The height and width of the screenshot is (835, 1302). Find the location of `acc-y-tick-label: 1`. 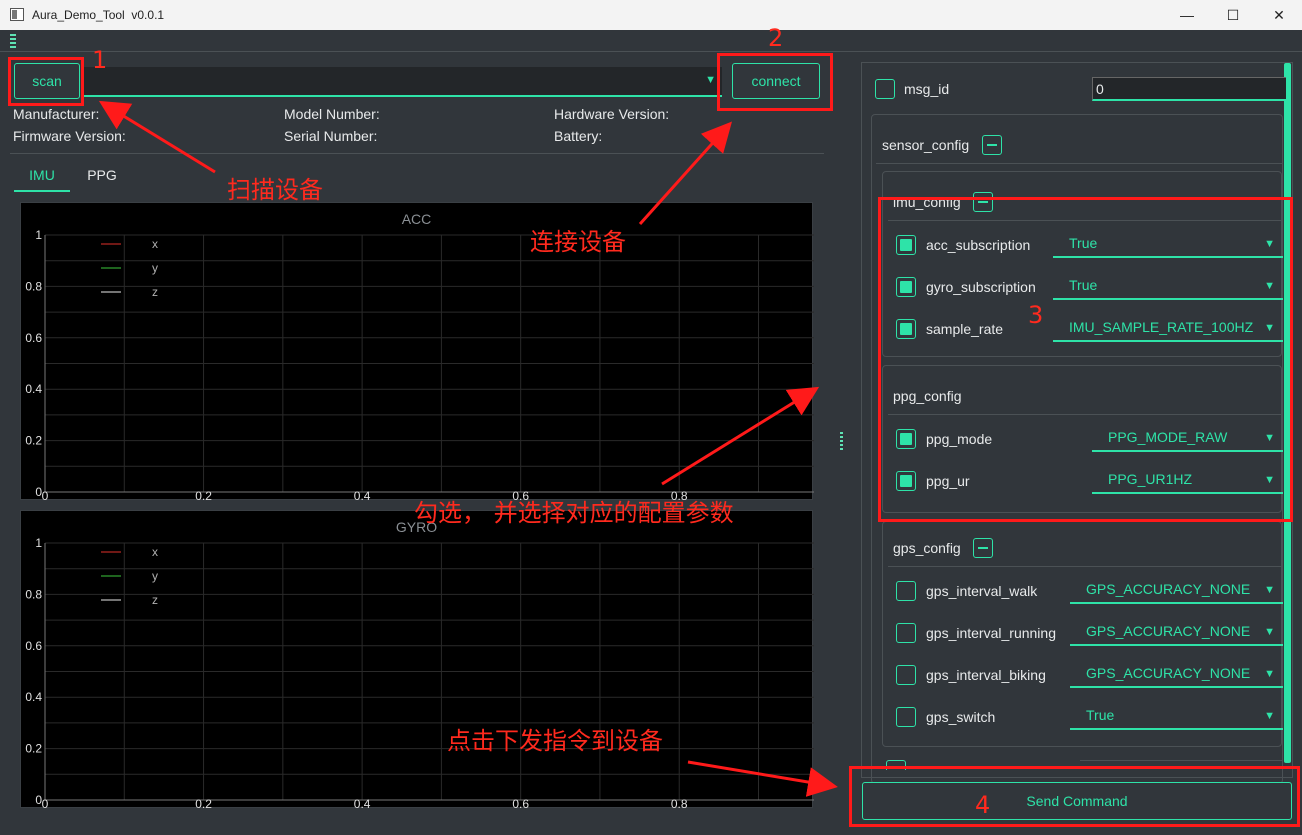

acc-y-tick-label: 1 is located at coordinates (38, 235).